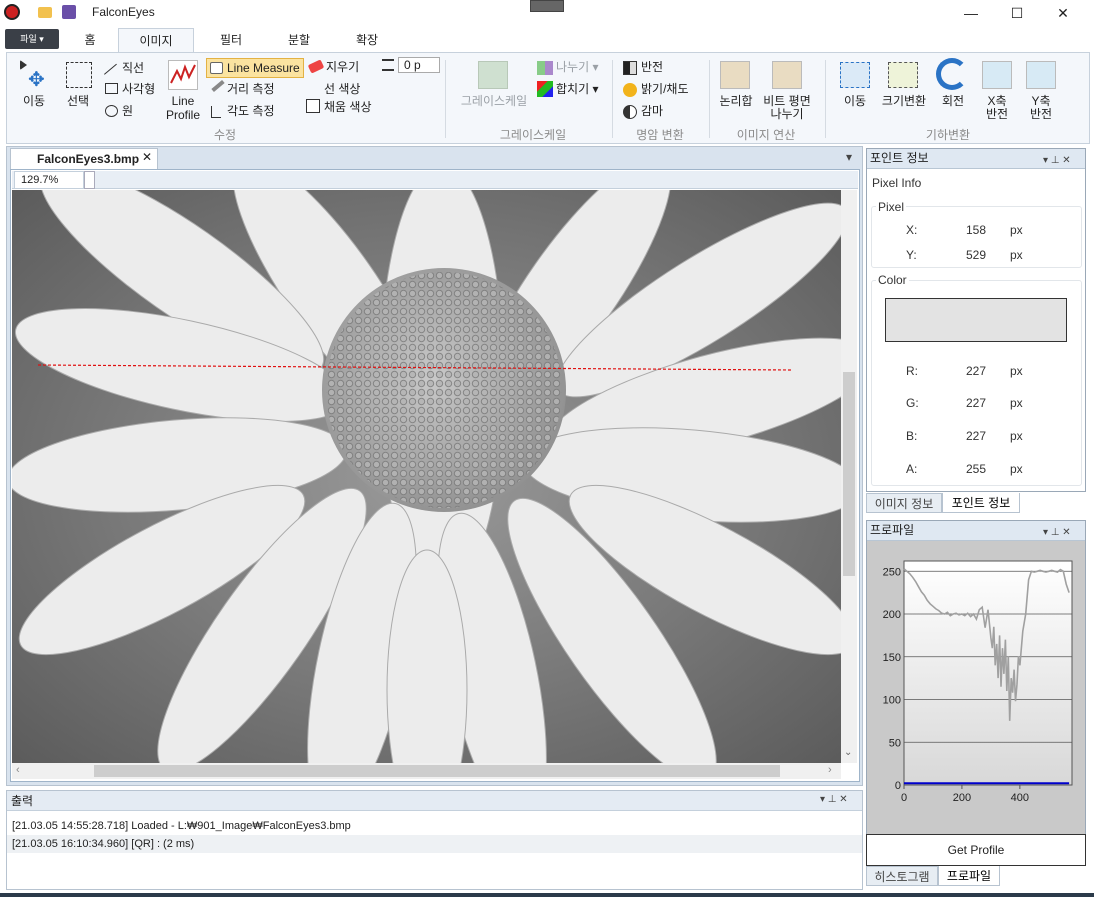 This screenshot has width=1094, height=897. What do you see at coordinates (547, 6) in the screenshot?
I see `window-grip` at bounding box center [547, 6].